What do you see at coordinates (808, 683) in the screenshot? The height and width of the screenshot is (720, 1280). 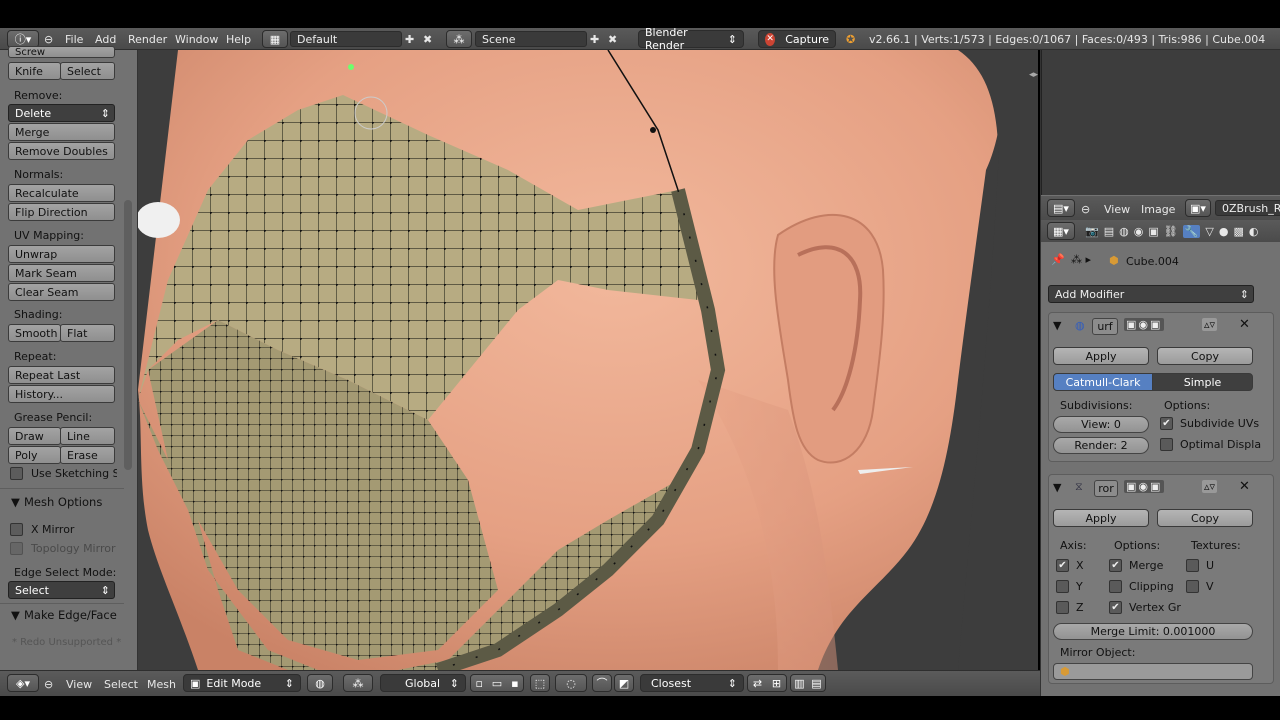 I see `render-buttons: ▥ ▤` at bounding box center [808, 683].